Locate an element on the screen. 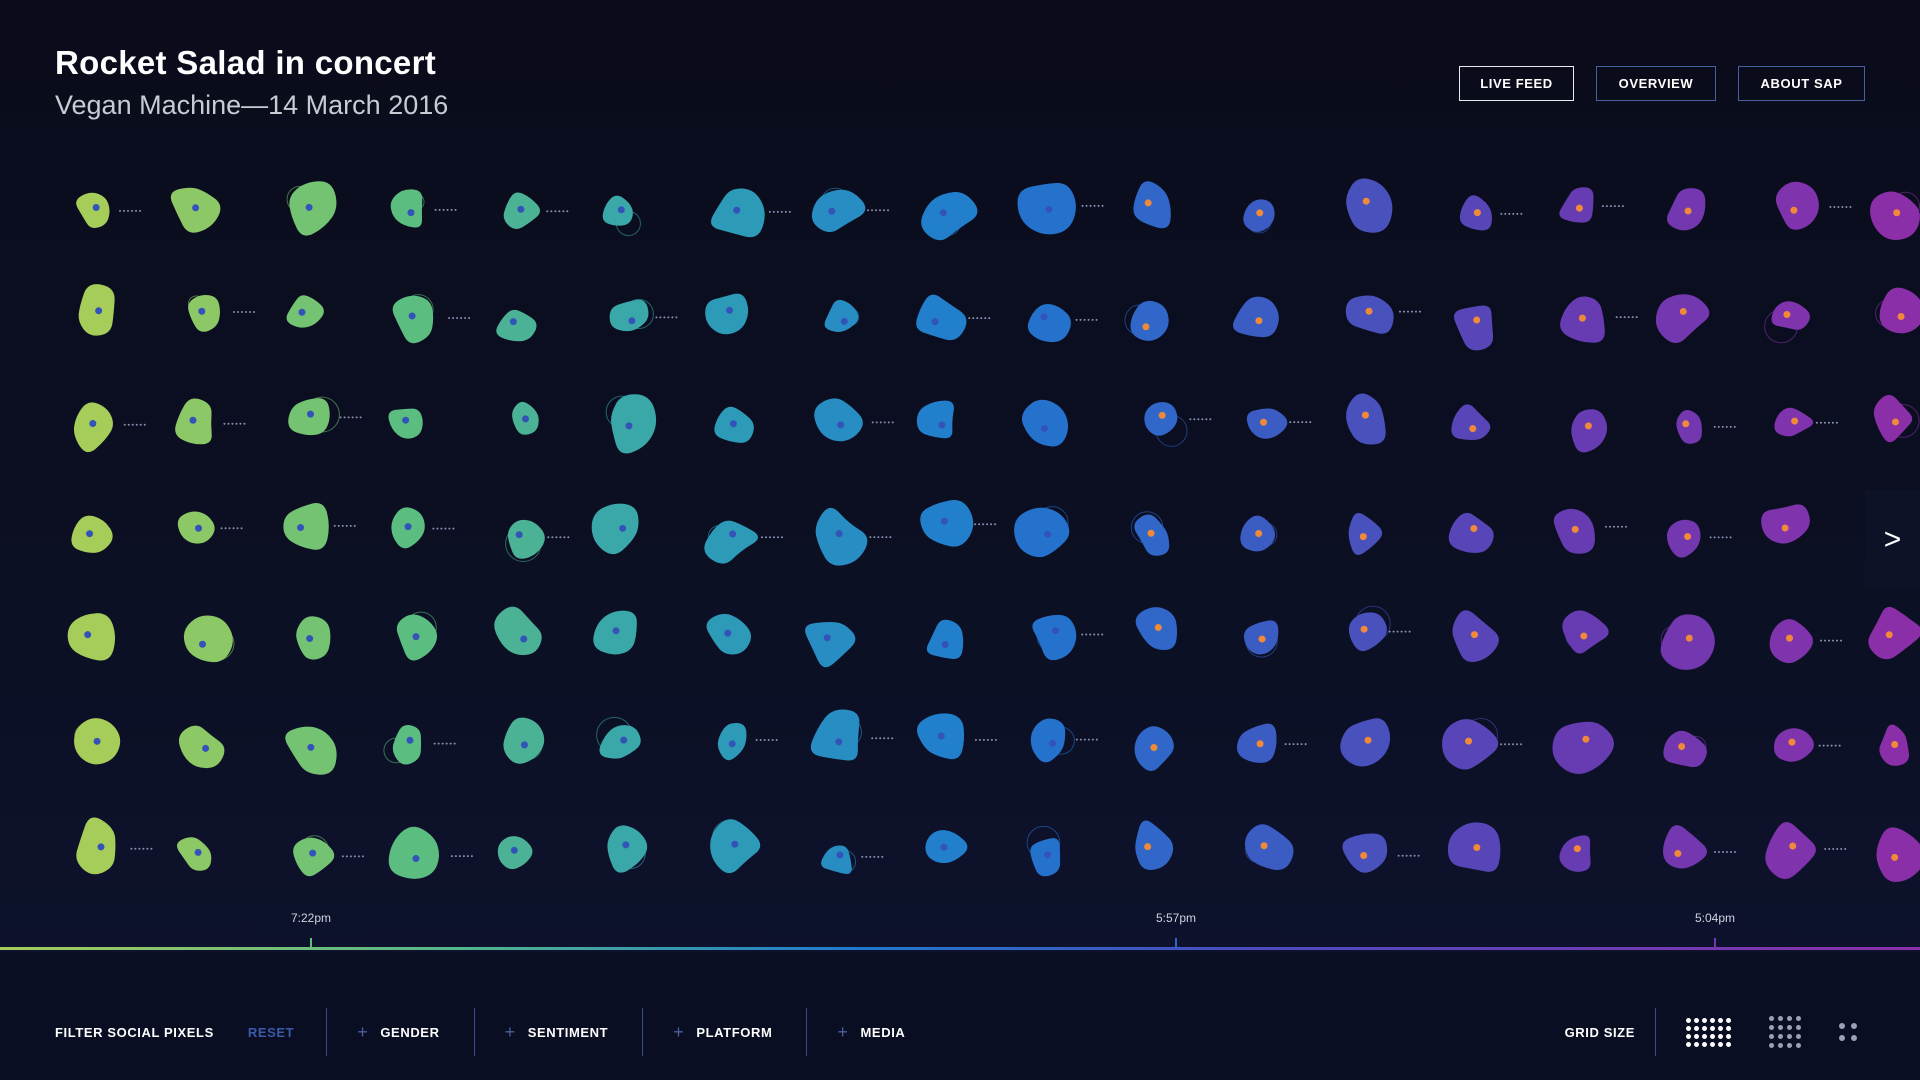  grid-small-icon is located at coordinates (1848, 1032).